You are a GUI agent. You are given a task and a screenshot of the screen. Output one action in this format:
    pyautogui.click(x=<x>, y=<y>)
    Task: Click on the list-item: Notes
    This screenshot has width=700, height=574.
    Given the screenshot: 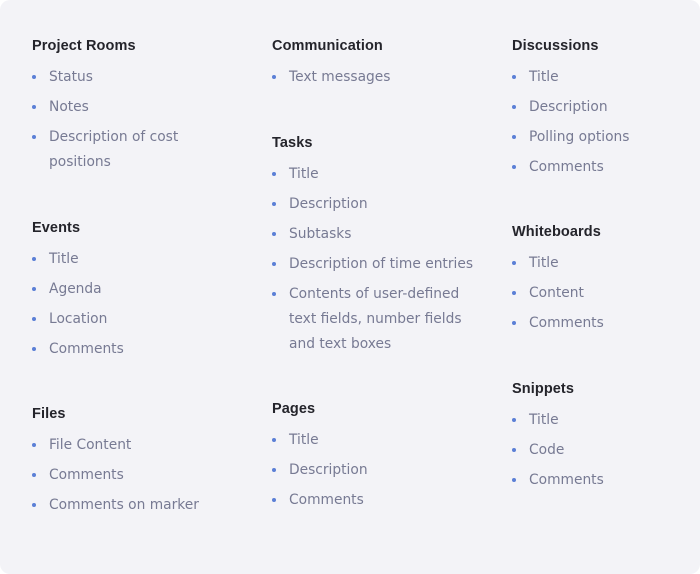 What is the action you would take?
    pyautogui.click(x=132, y=107)
    